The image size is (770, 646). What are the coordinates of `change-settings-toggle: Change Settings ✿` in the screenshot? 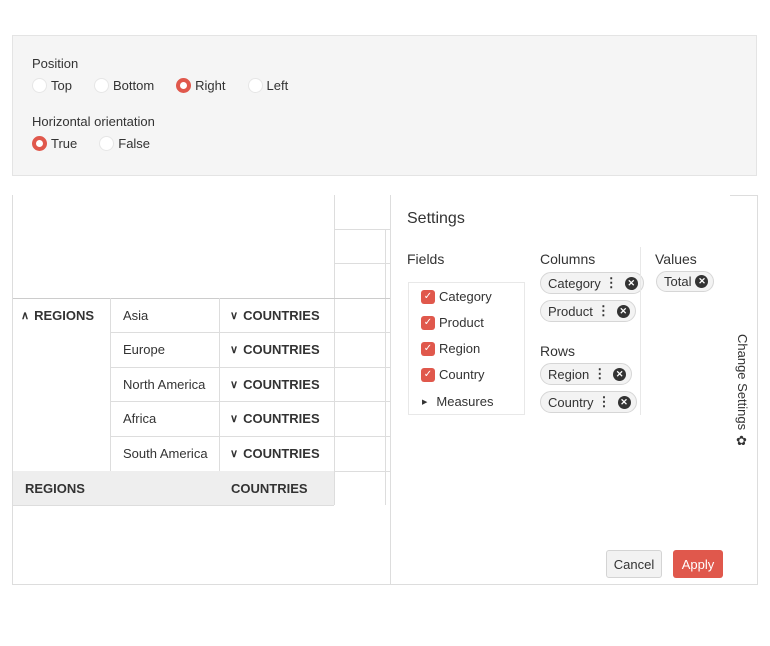 It's located at (744, 390).